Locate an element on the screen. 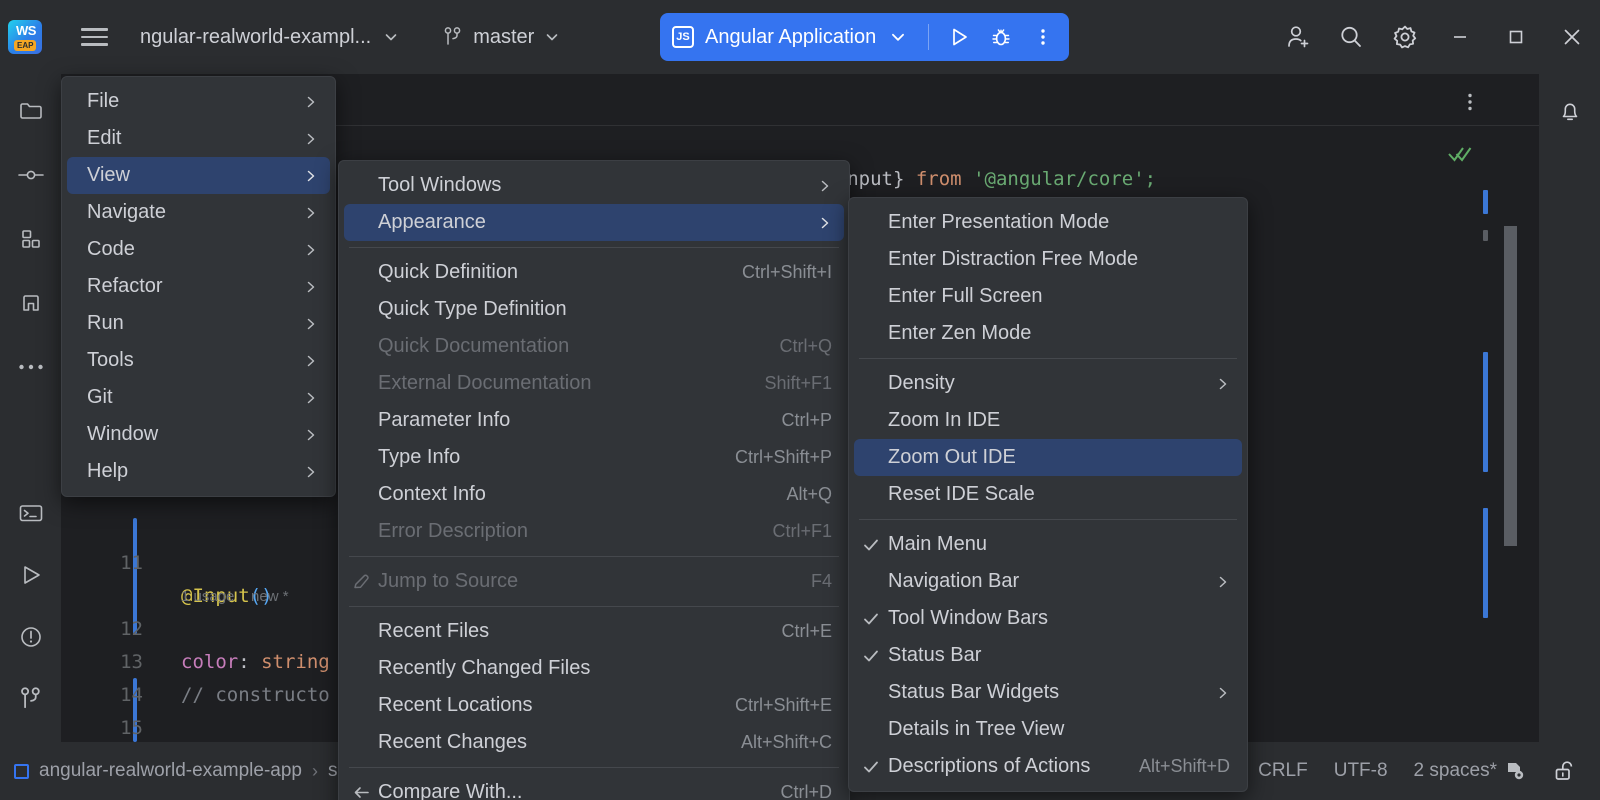 The width and height of the screenshot is (1600, 800). run-config-chevron is located at coordinates (898, 37).